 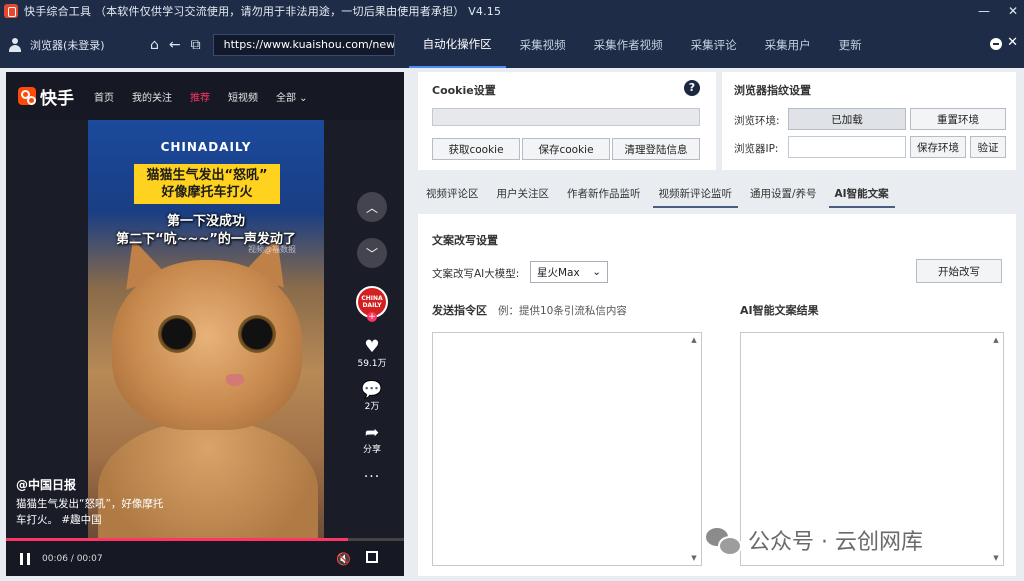 What do you see at coordinates (724, 541) in the screenshot?
I see `wechat-icon` at bounding box center [724, 541].